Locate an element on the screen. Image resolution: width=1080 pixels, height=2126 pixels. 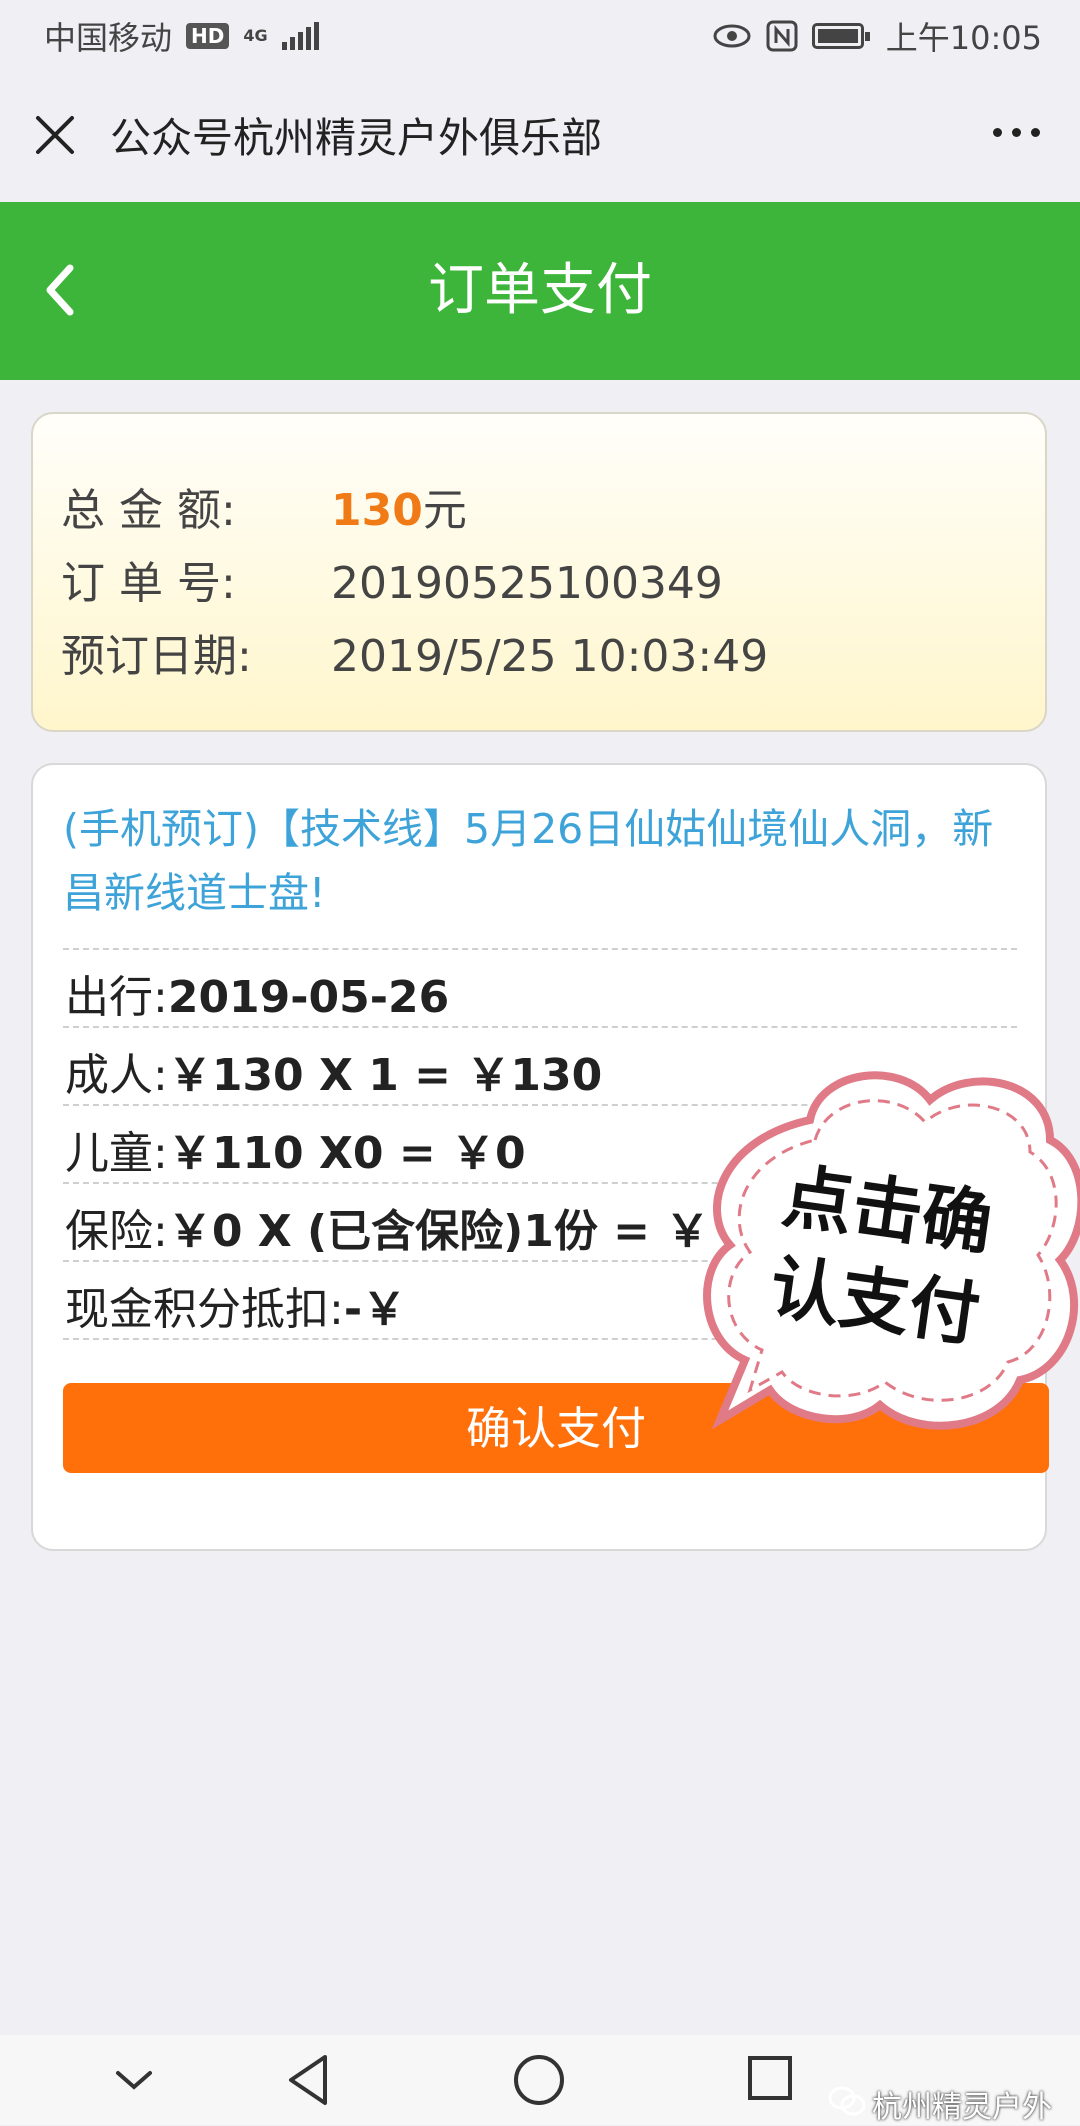
carrier-name: 中国移动 is located at coordinates (108, 38).